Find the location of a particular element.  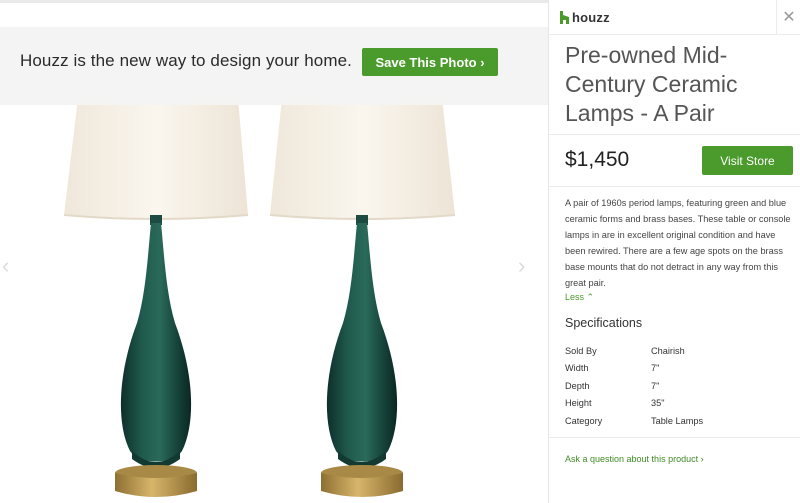

spec-label: Category is located at coordinates (584, 420).